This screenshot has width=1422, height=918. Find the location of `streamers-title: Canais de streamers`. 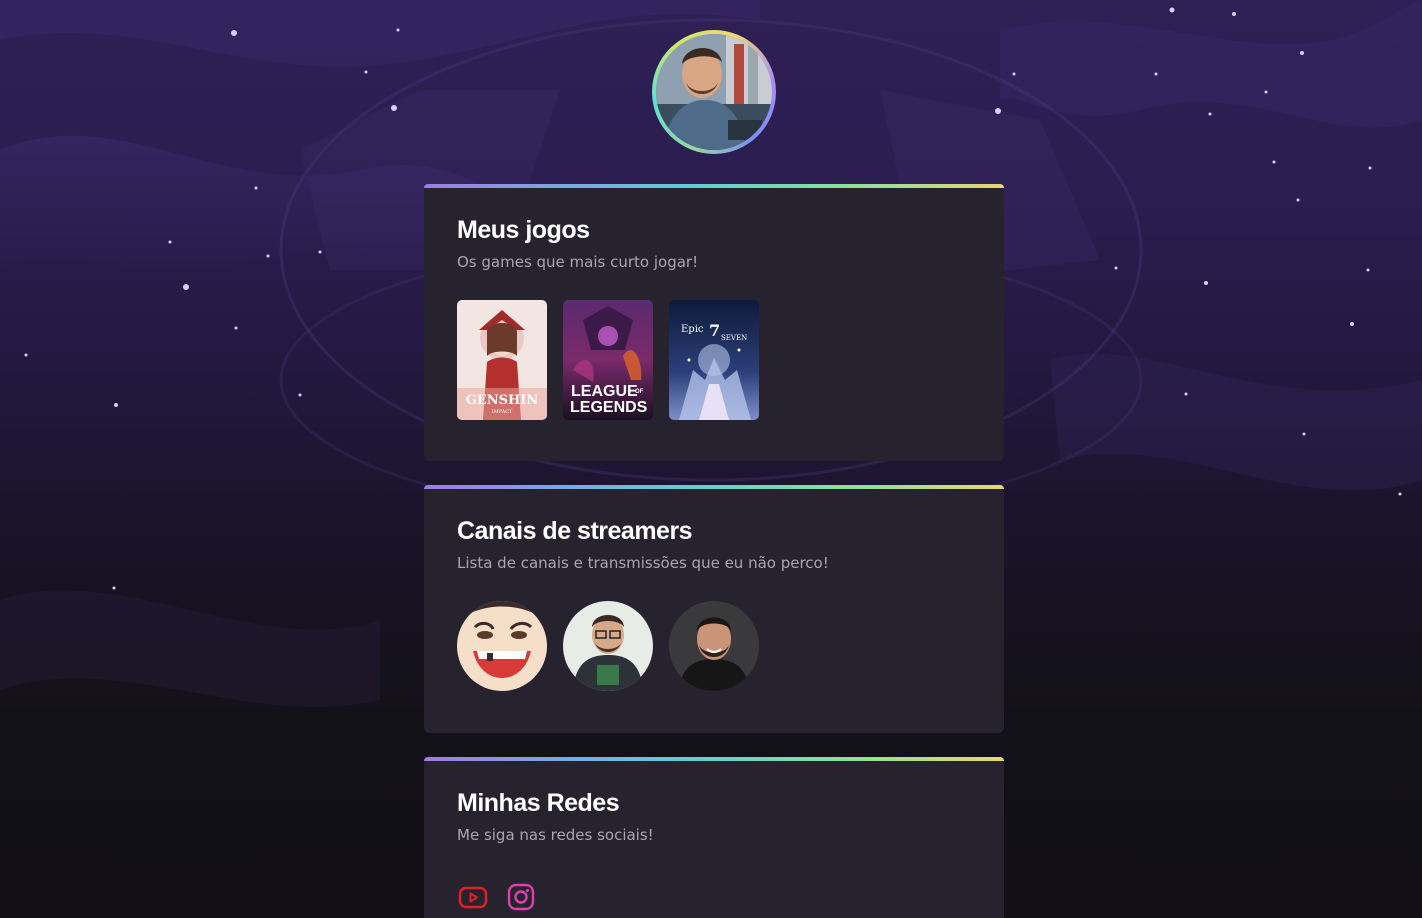

streamers-title: Canais de streamers is located at coordinates (575, 531).